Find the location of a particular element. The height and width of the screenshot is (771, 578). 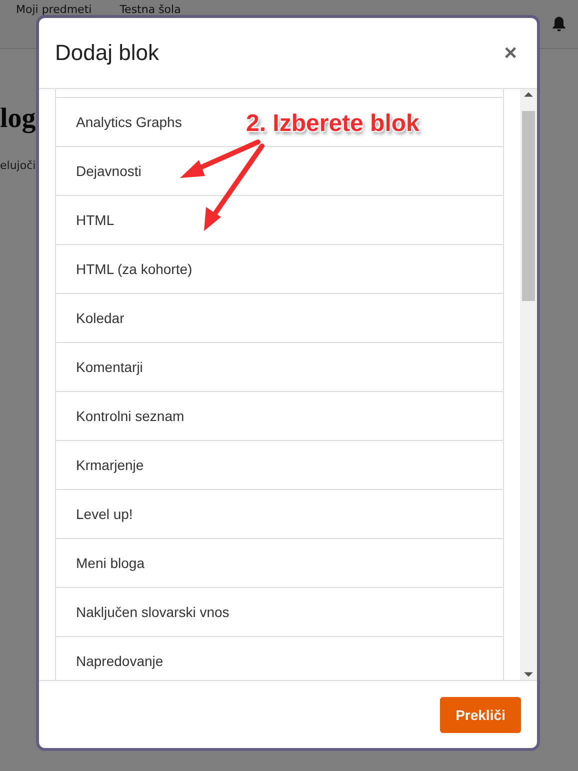

block-list-item: Level up! is located at coordinates (279, 514).